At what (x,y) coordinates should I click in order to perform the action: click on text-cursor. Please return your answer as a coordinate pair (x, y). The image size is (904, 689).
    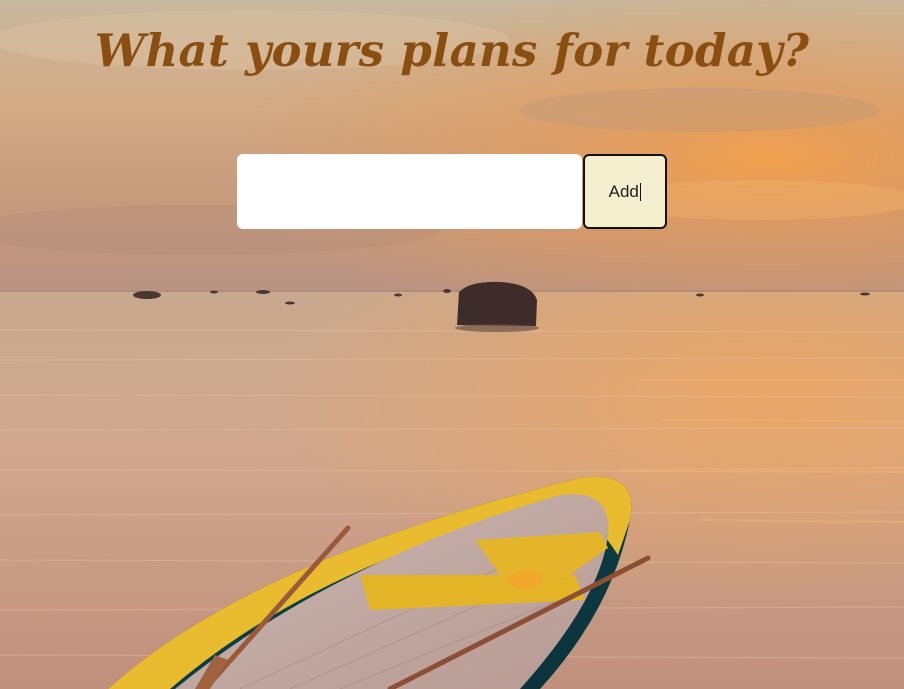
    Looking at the image, I should click on (640, 191).